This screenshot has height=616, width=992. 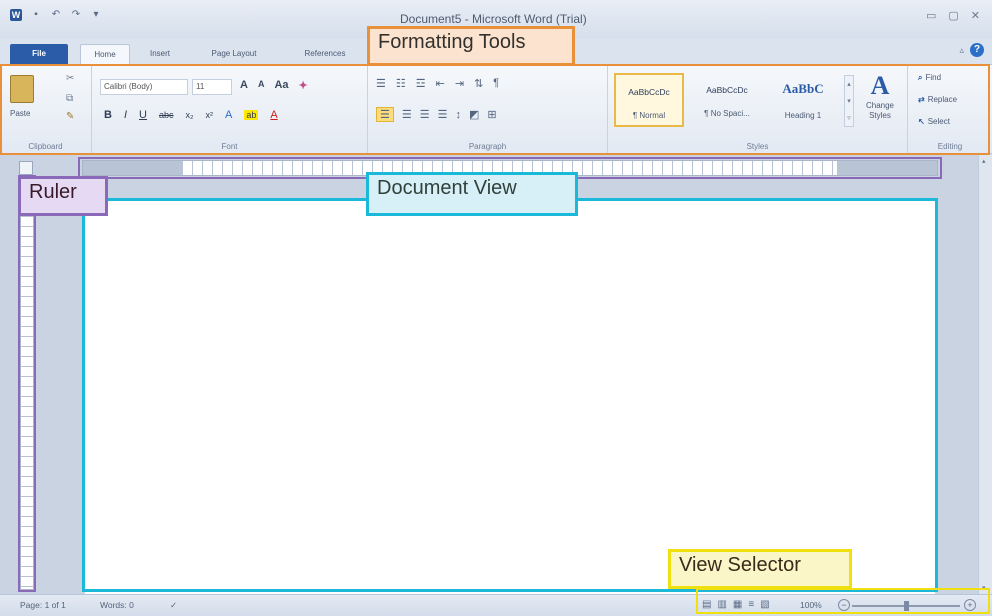 What do you see at coordinates (931, 15) in the screenshot?
I see `minimize-icon: ▭` at bounding box center [931, 15].